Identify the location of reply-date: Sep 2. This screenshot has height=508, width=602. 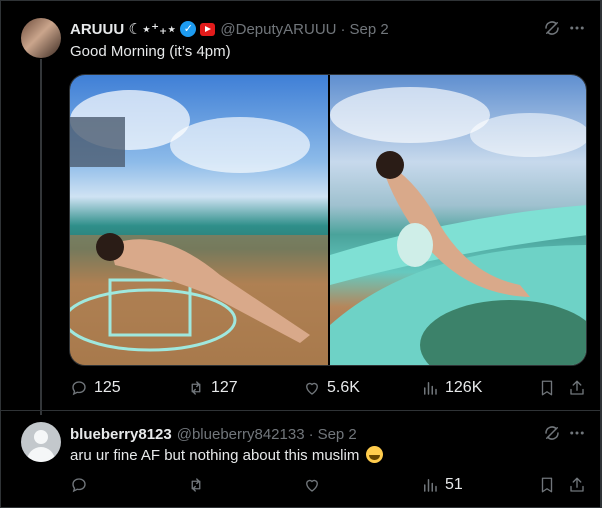
(337, 434).